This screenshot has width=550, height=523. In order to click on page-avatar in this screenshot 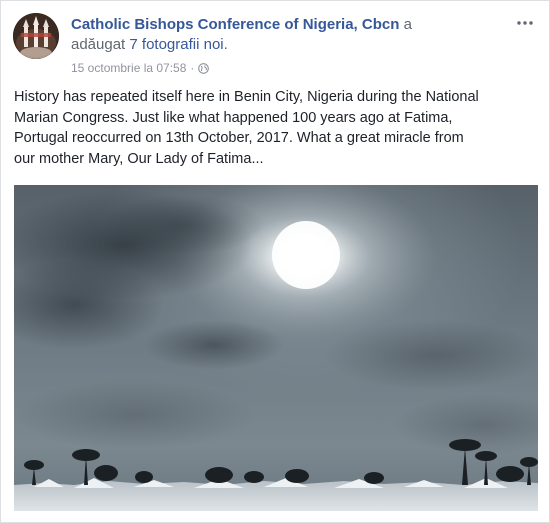, I will do `click(36, 36)`.